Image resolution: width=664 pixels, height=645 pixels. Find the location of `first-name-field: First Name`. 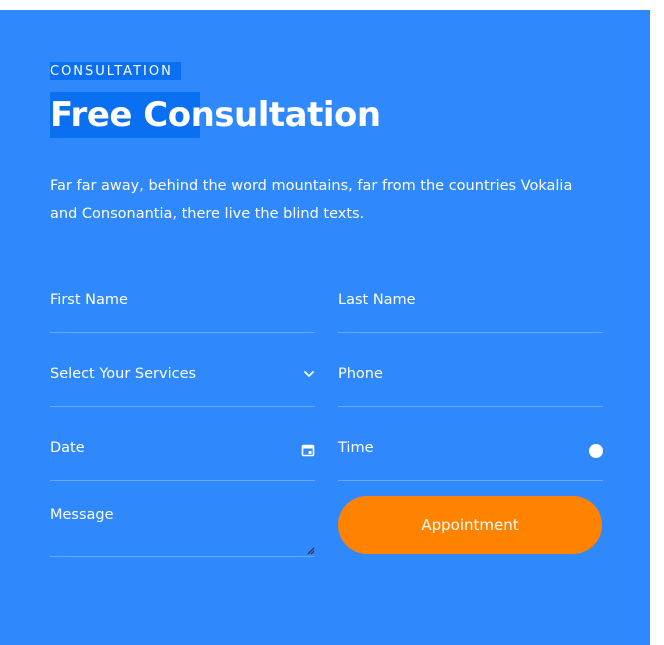

first-name-field: First Name is located at coordinates (182, 295).